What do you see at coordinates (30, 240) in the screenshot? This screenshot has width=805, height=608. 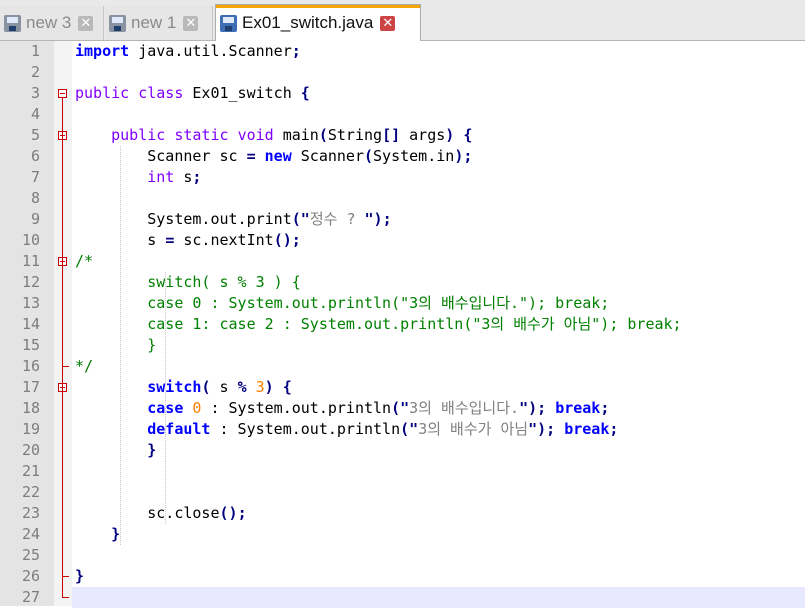 I see `line-number: 10` at bounding box center [30, 240].